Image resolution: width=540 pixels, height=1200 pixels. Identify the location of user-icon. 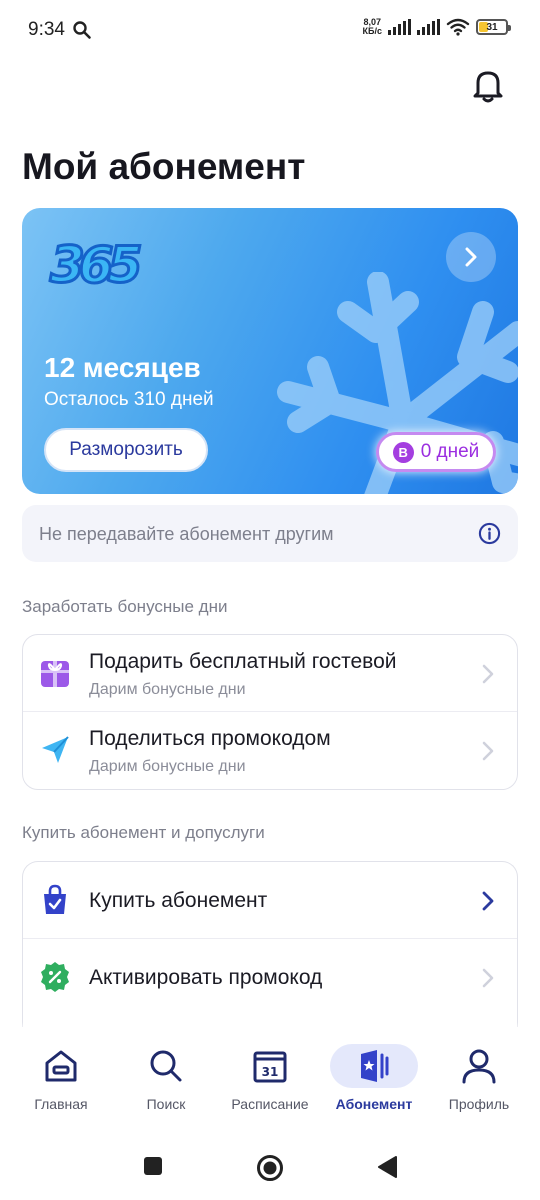
(479, 1066).